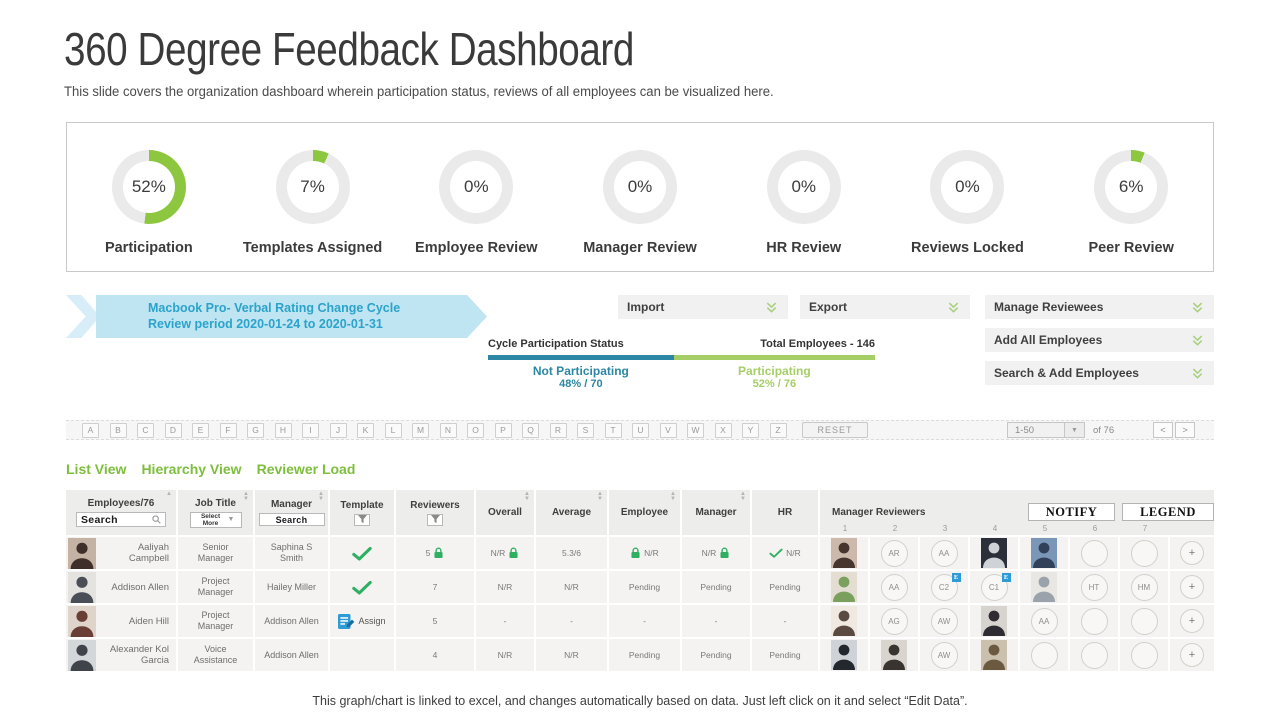  Describe the element at coordinates (585, 430) in the screenshot. I see `letter-filter-s: S` at that location.